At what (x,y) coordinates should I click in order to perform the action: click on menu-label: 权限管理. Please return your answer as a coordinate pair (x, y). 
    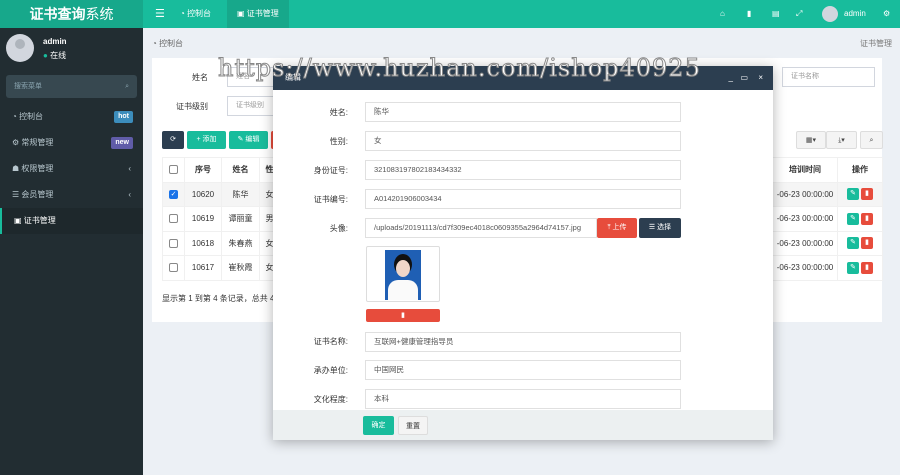
    Looking at the image, I should click on (37, 168).